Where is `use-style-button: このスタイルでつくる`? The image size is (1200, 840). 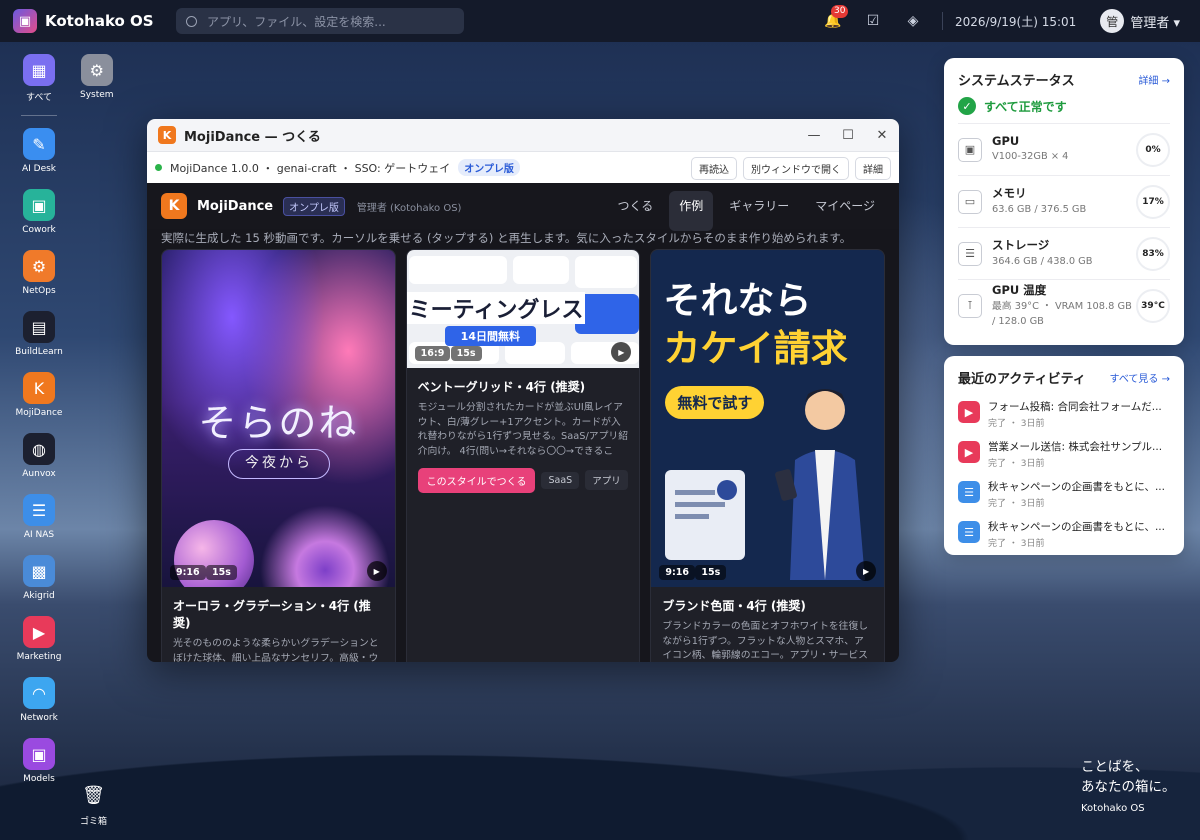 use-style-button: このスタイルでつくる is located at coordinates (476, 480).